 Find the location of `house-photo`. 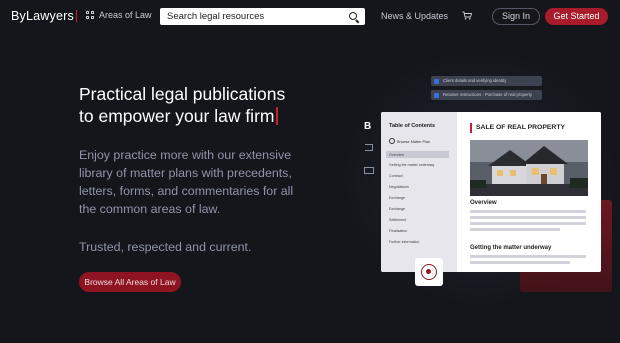

house-photo is located at coordinates (529, 168).